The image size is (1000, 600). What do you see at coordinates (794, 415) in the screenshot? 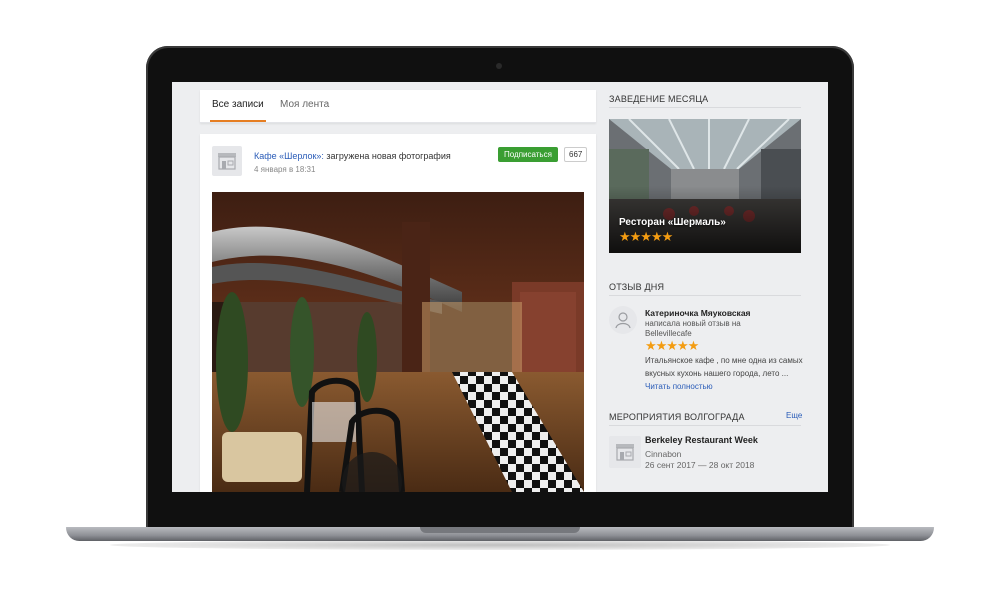
I see `more-events-link: Еще` at bounding box center [794, 415].